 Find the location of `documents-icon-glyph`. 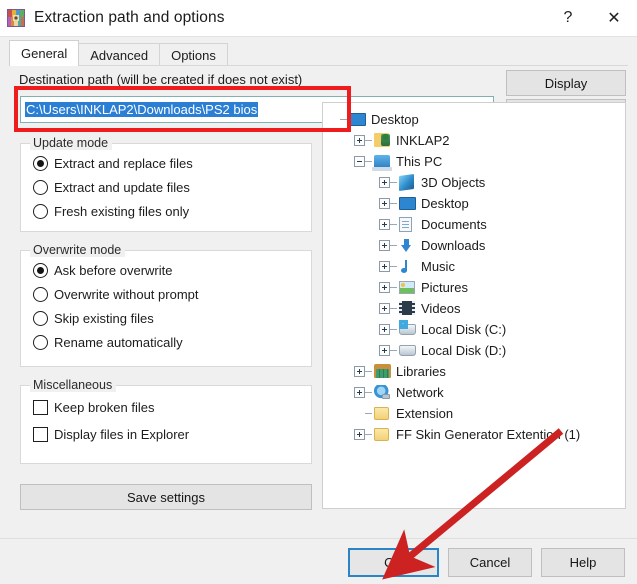

documents-icon-glyph is located at coordinates (405, 224).